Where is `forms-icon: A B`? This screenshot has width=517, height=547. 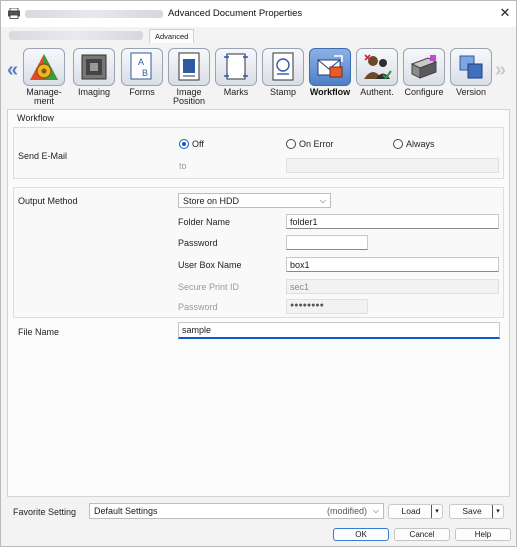 forms-icon: A B is located at coordinates (141, 66).